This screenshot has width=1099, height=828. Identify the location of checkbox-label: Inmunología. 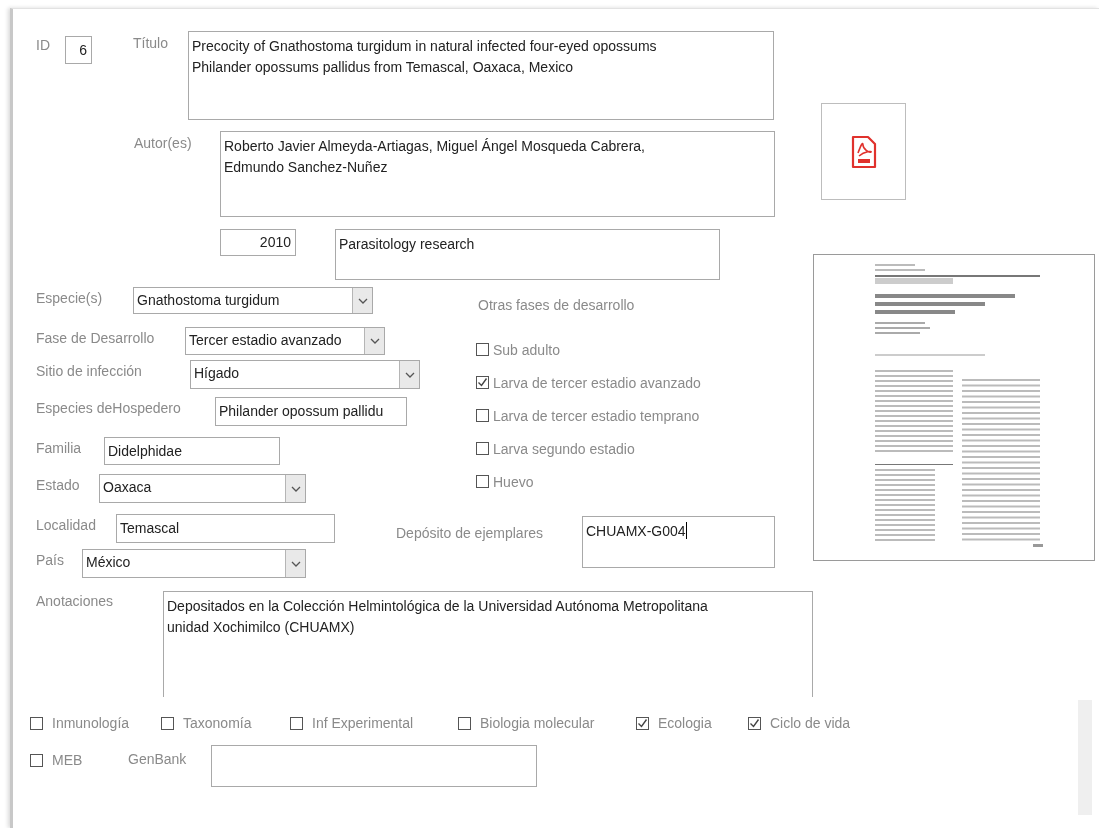
(91, 723).